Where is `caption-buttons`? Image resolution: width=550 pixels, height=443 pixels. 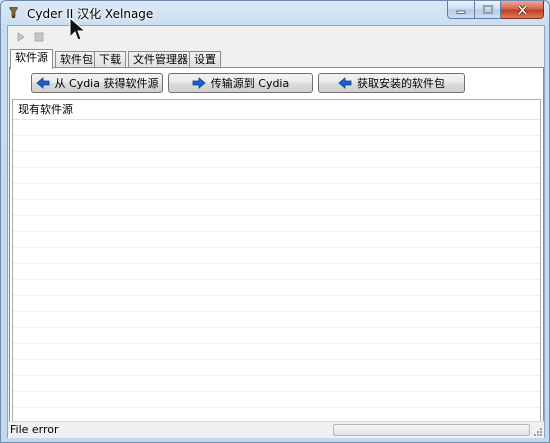 caption-buttons is located at coordinates (495, 10).